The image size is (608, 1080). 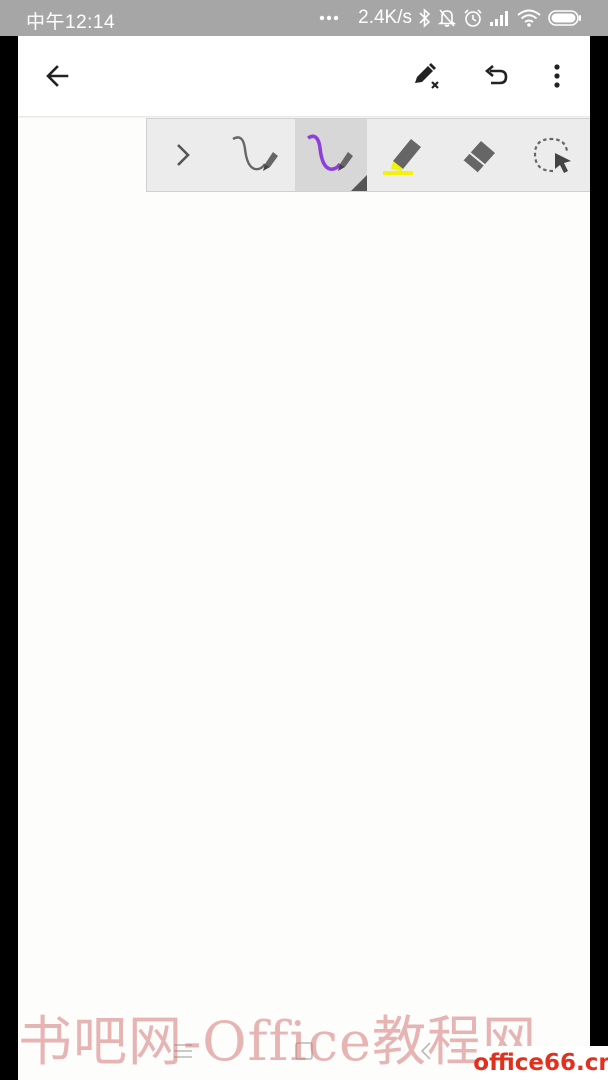 I want to click on pen-tool, so click(x=257, y=155).